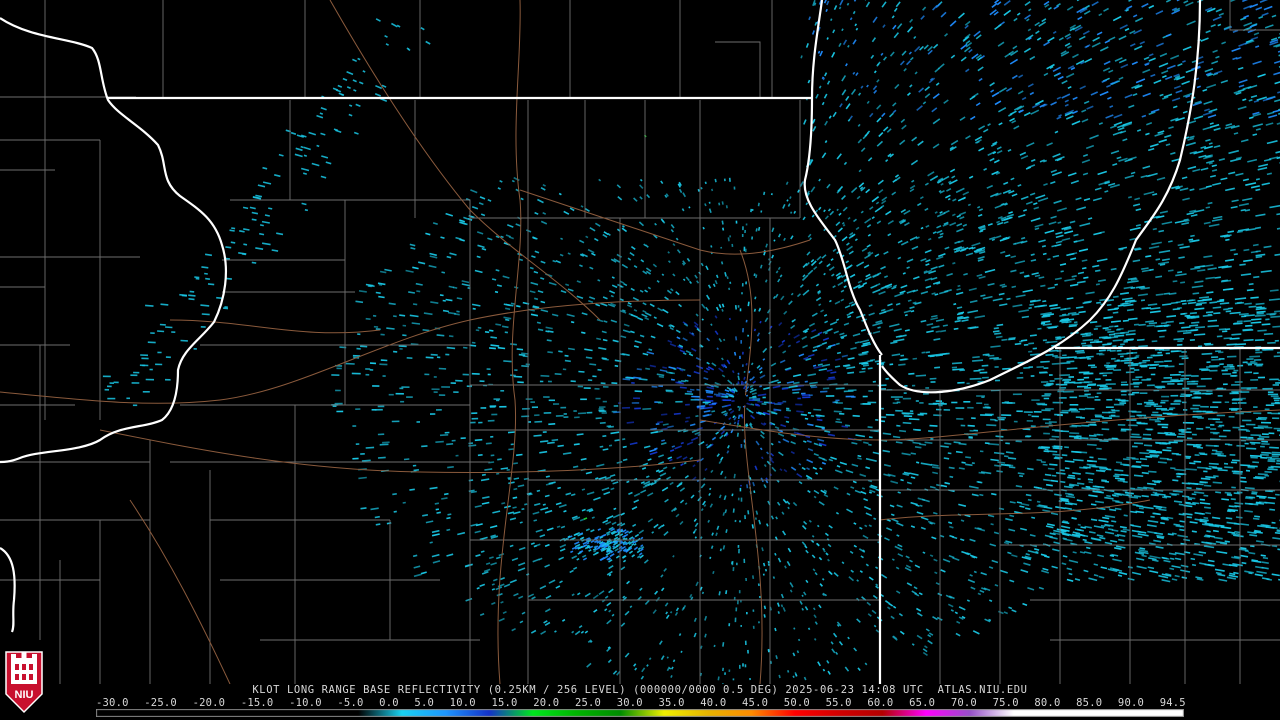  Describe the element at coordinates (796, 703) in the screenshot. I see `colorbar-label: 50.0` at that location.